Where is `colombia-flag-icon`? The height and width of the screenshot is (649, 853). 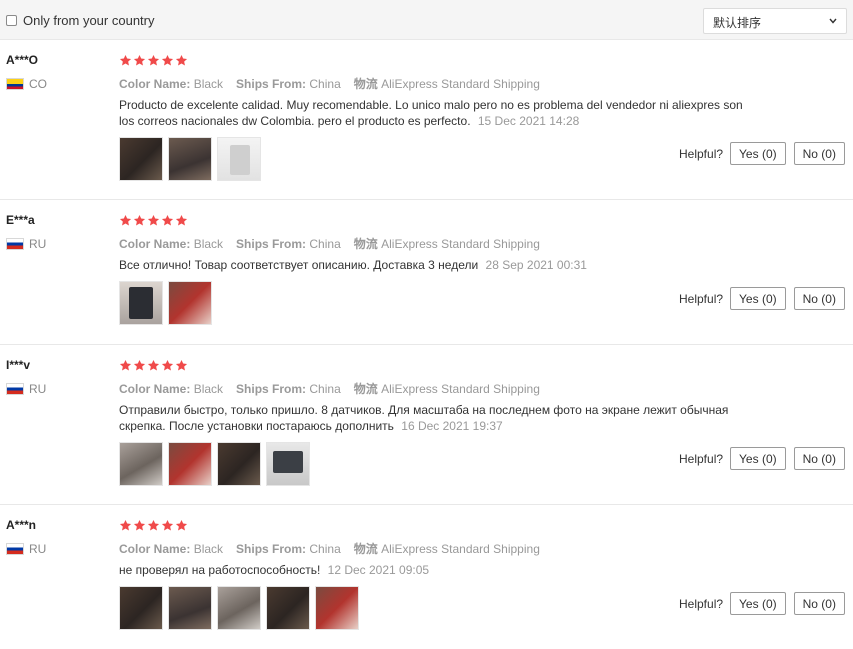
colombia-flag-icon is located at coordinates (15, 84).